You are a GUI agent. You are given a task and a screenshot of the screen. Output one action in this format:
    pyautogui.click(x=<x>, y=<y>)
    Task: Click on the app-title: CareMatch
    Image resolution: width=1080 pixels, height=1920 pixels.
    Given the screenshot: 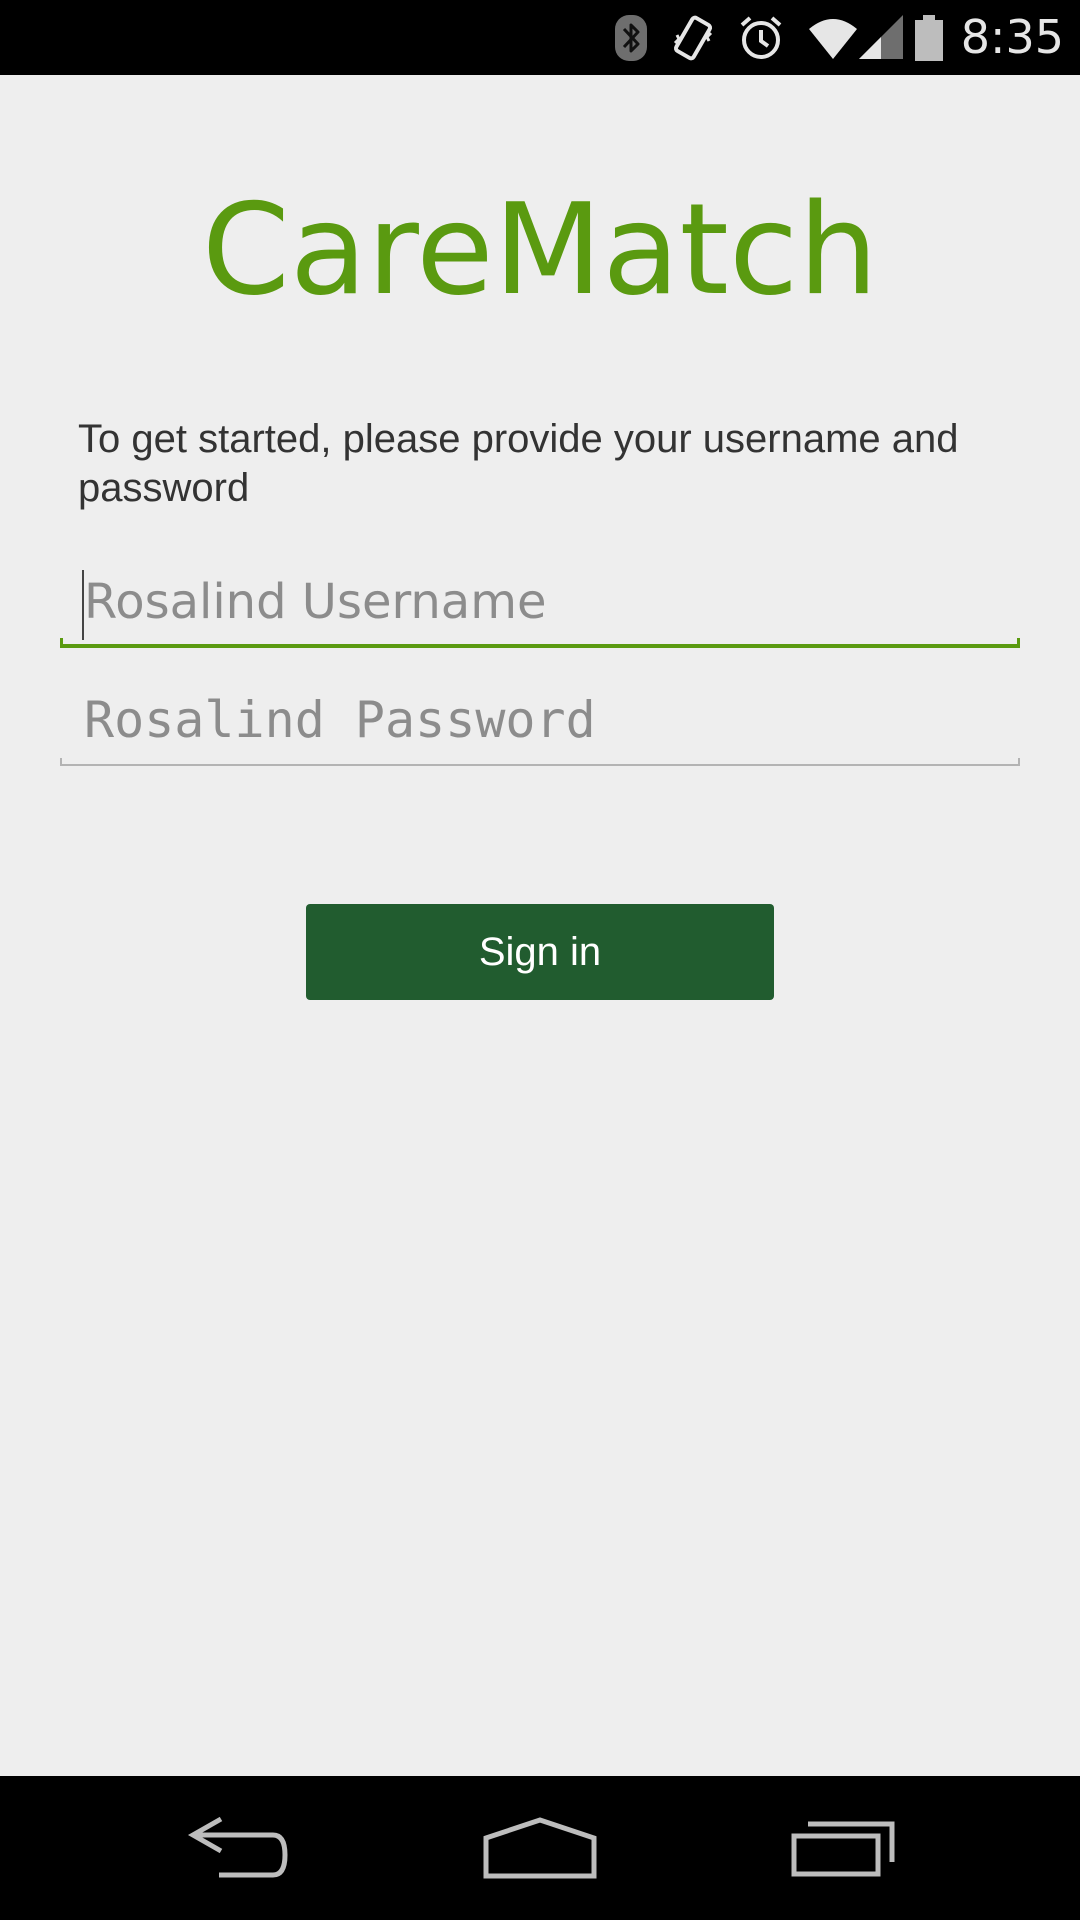 What is the action you would take?
    pyautogui.click(x=540, y=249)
    